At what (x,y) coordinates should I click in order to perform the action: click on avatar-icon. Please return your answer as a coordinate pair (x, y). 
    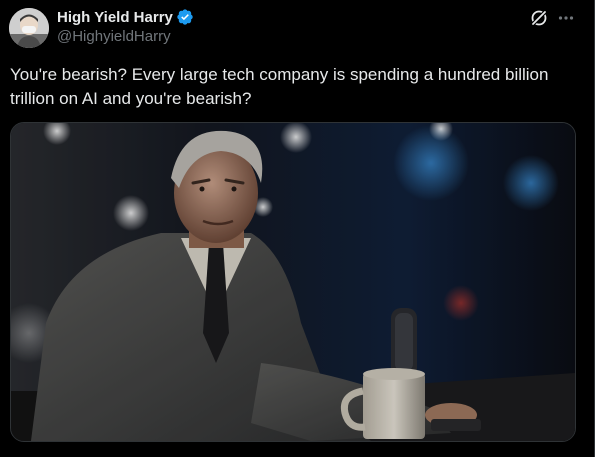
    Looking at the image, I should click on (29, 28).